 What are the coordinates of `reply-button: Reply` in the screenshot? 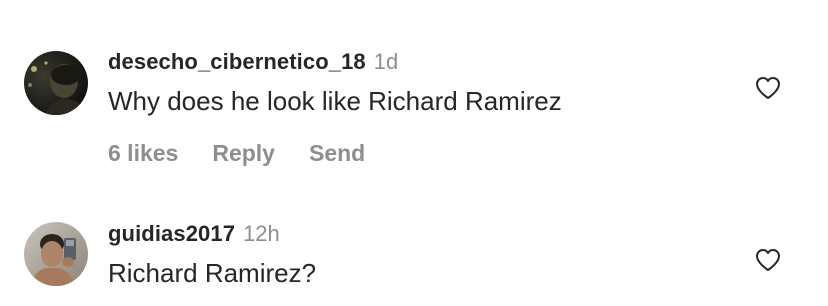 It's located at (243, 153).